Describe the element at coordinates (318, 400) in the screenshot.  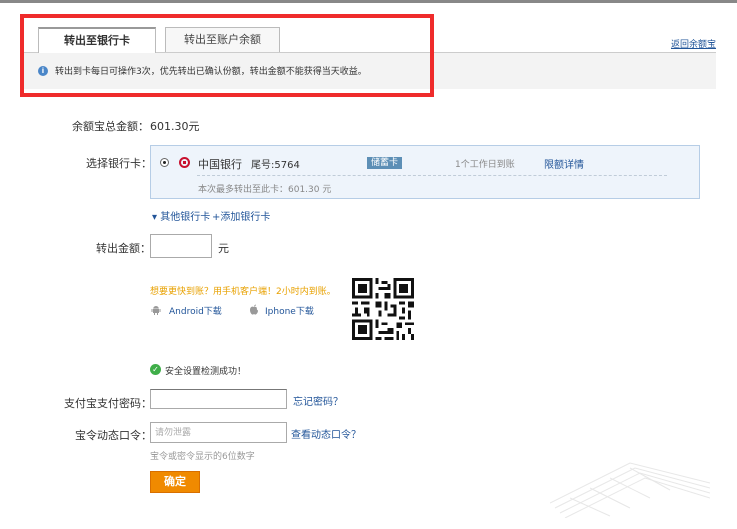
I see `forgot-password-link: 忘记密码？` at that location.